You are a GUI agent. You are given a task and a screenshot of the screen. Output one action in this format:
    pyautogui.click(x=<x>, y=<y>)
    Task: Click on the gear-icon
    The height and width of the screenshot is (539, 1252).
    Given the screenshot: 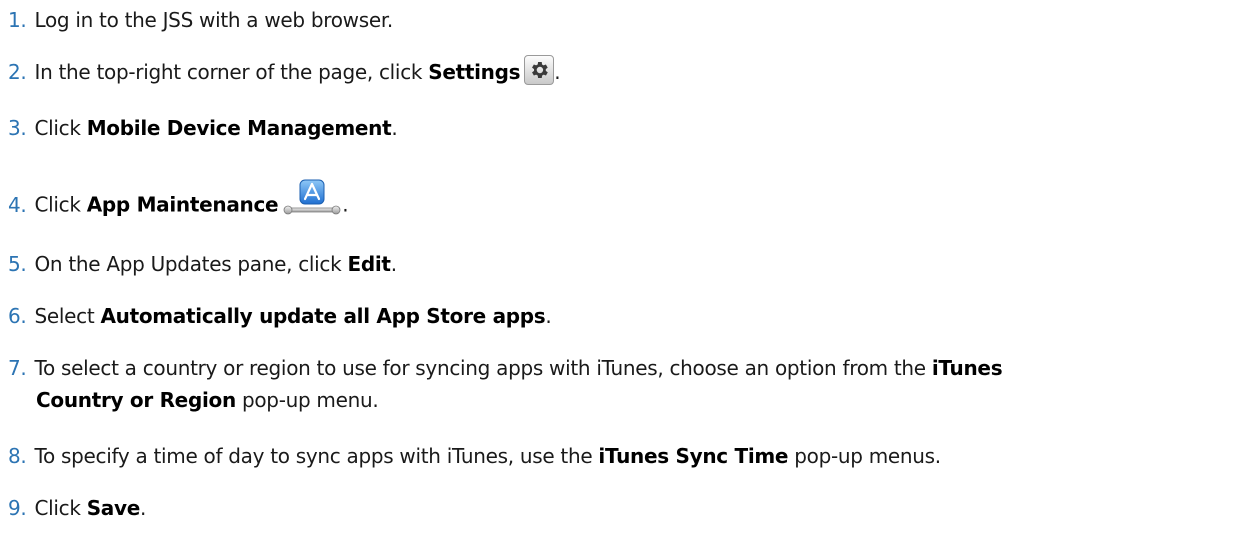 What is the action you would take?
    pyautogui.click(x=539, y=69)
    